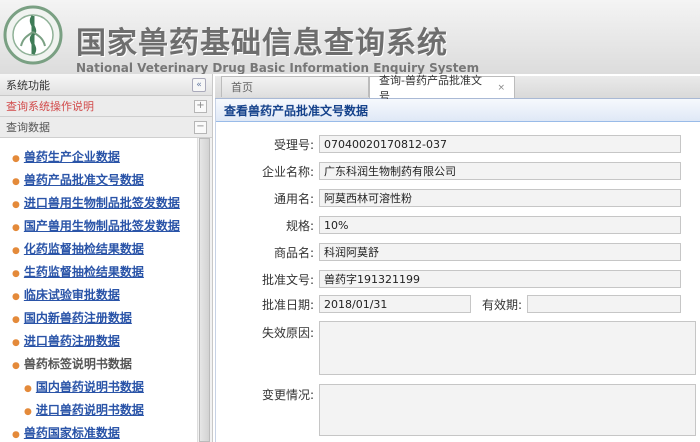  What do you see at coordinates (501, 88) in the screenshot?
I see `close-icon: ×` at bounding box center [501, 88].